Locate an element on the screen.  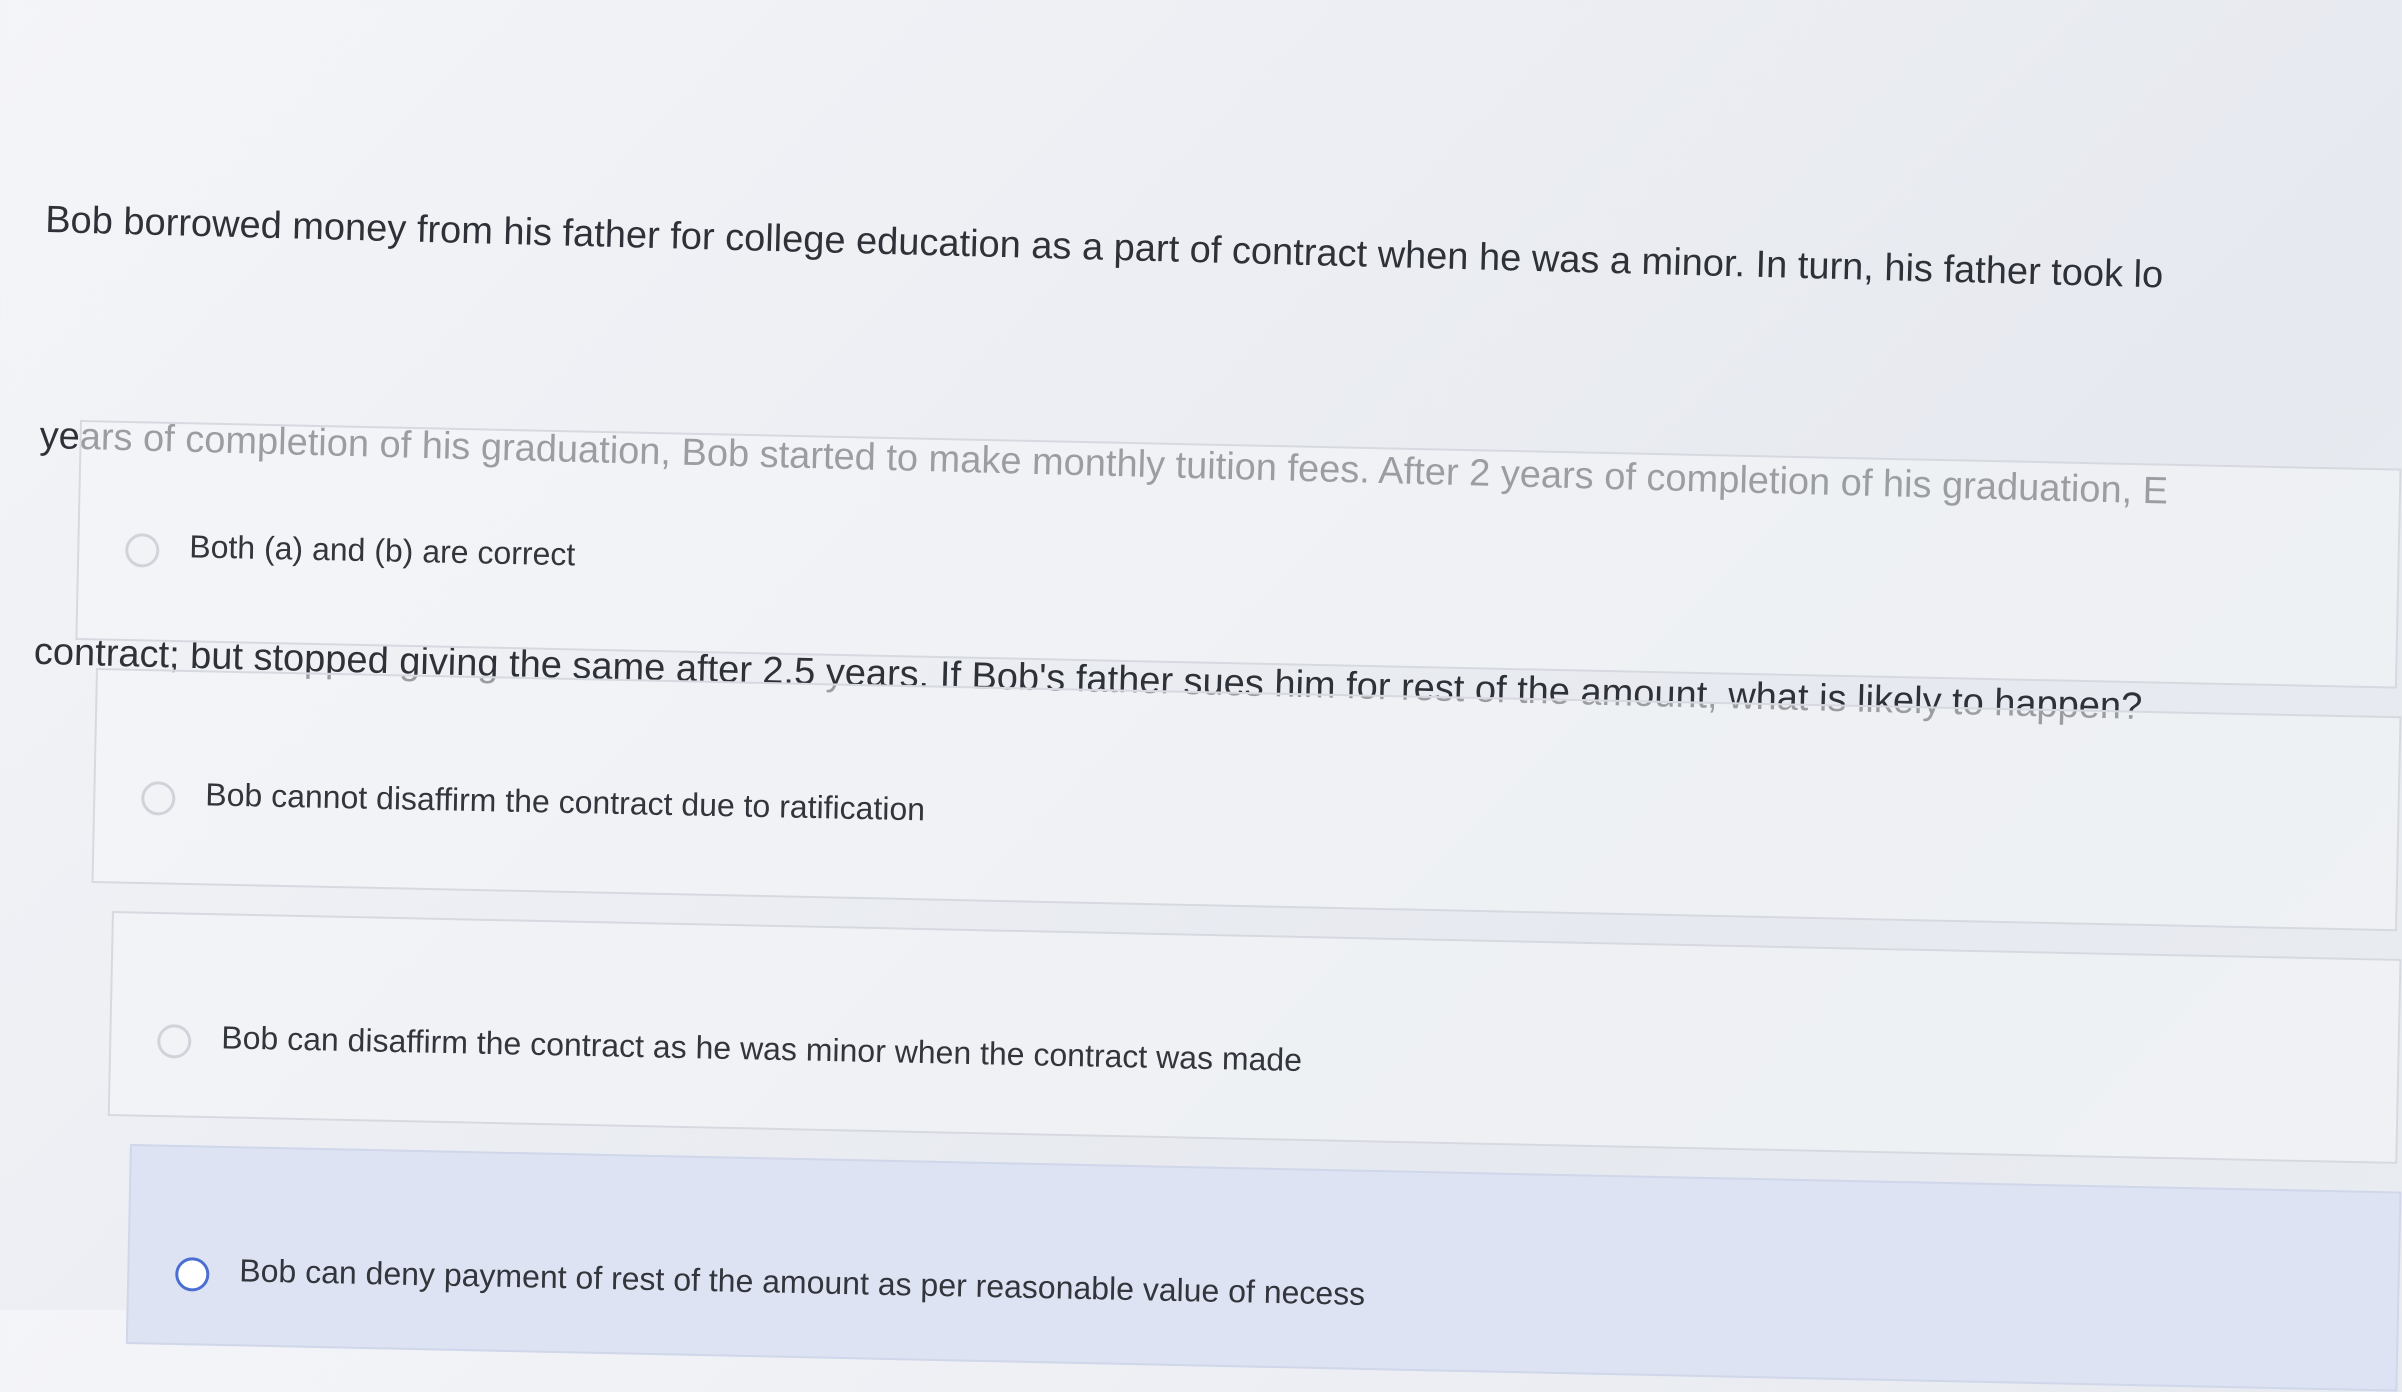
answer-option-label: Both (a) and (b) are correct is located at coordinates (382, 550).